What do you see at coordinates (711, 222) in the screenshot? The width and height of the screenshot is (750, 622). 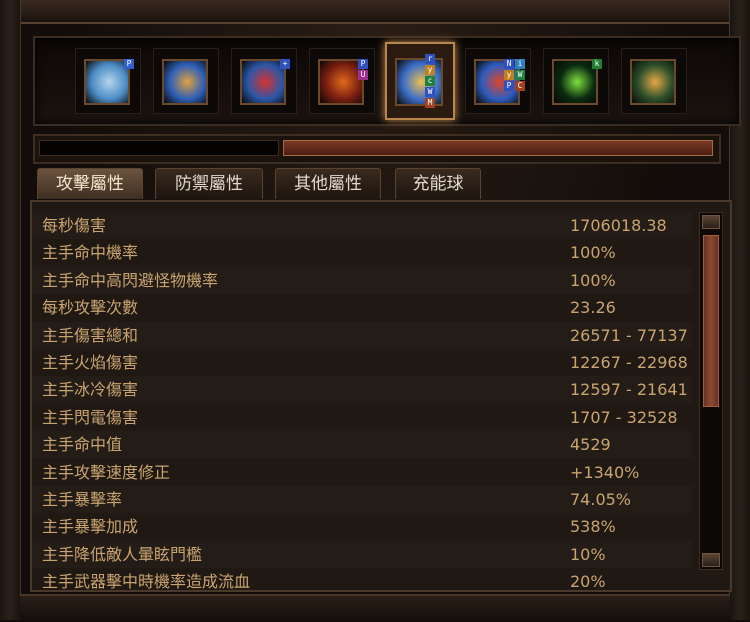 I see `scroll-up-button` at bounding box center [711, 222].